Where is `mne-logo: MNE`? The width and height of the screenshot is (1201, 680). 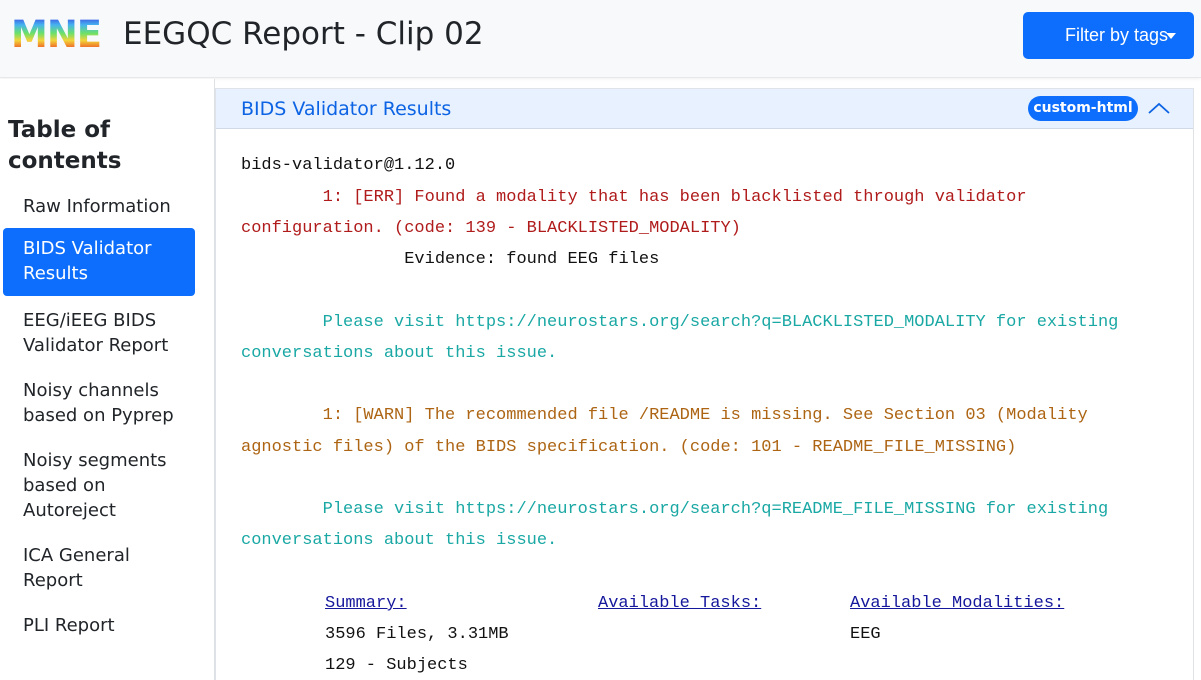 mne-logo: MNE is located at coordinates (63, 34).